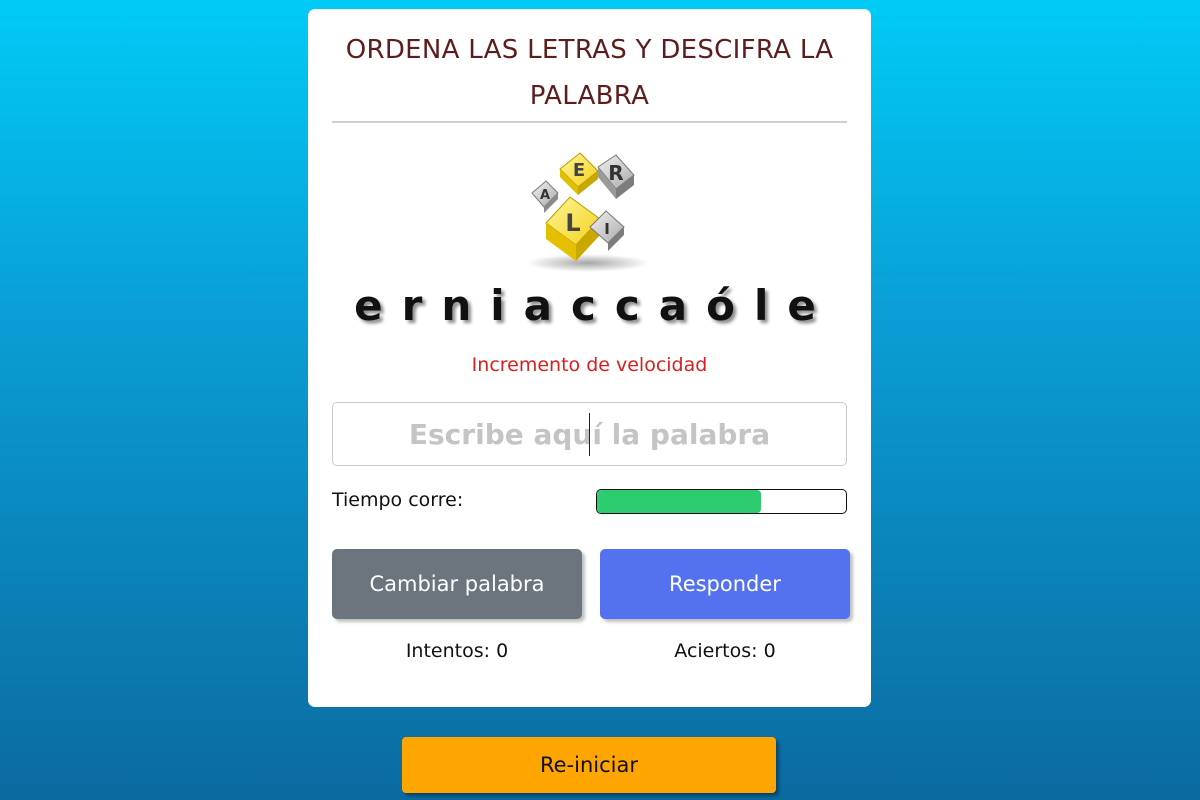  I want to click on change-word-button: Cambiar palabra, so click(457, 584).